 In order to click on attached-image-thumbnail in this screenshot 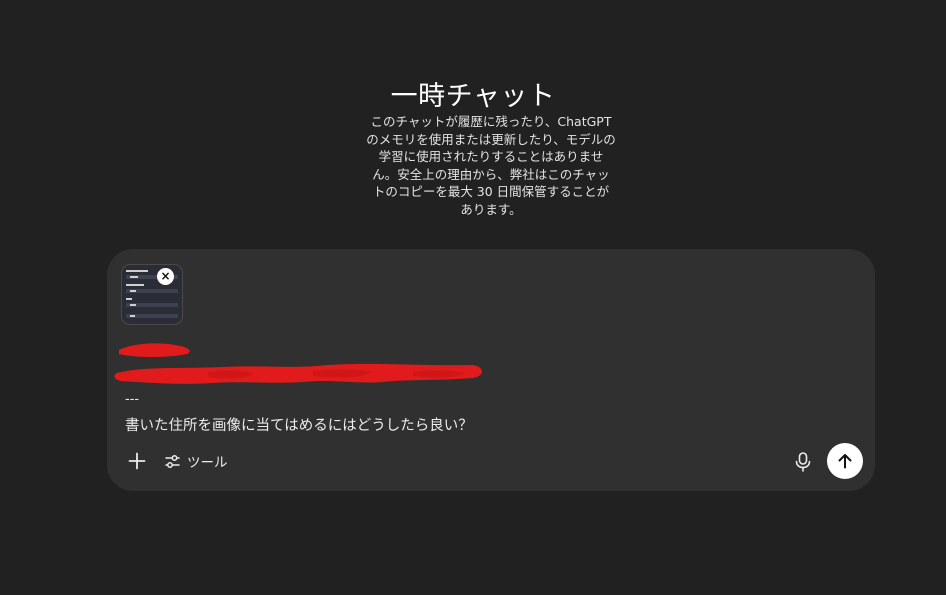, I will do `click(152, 294)`.